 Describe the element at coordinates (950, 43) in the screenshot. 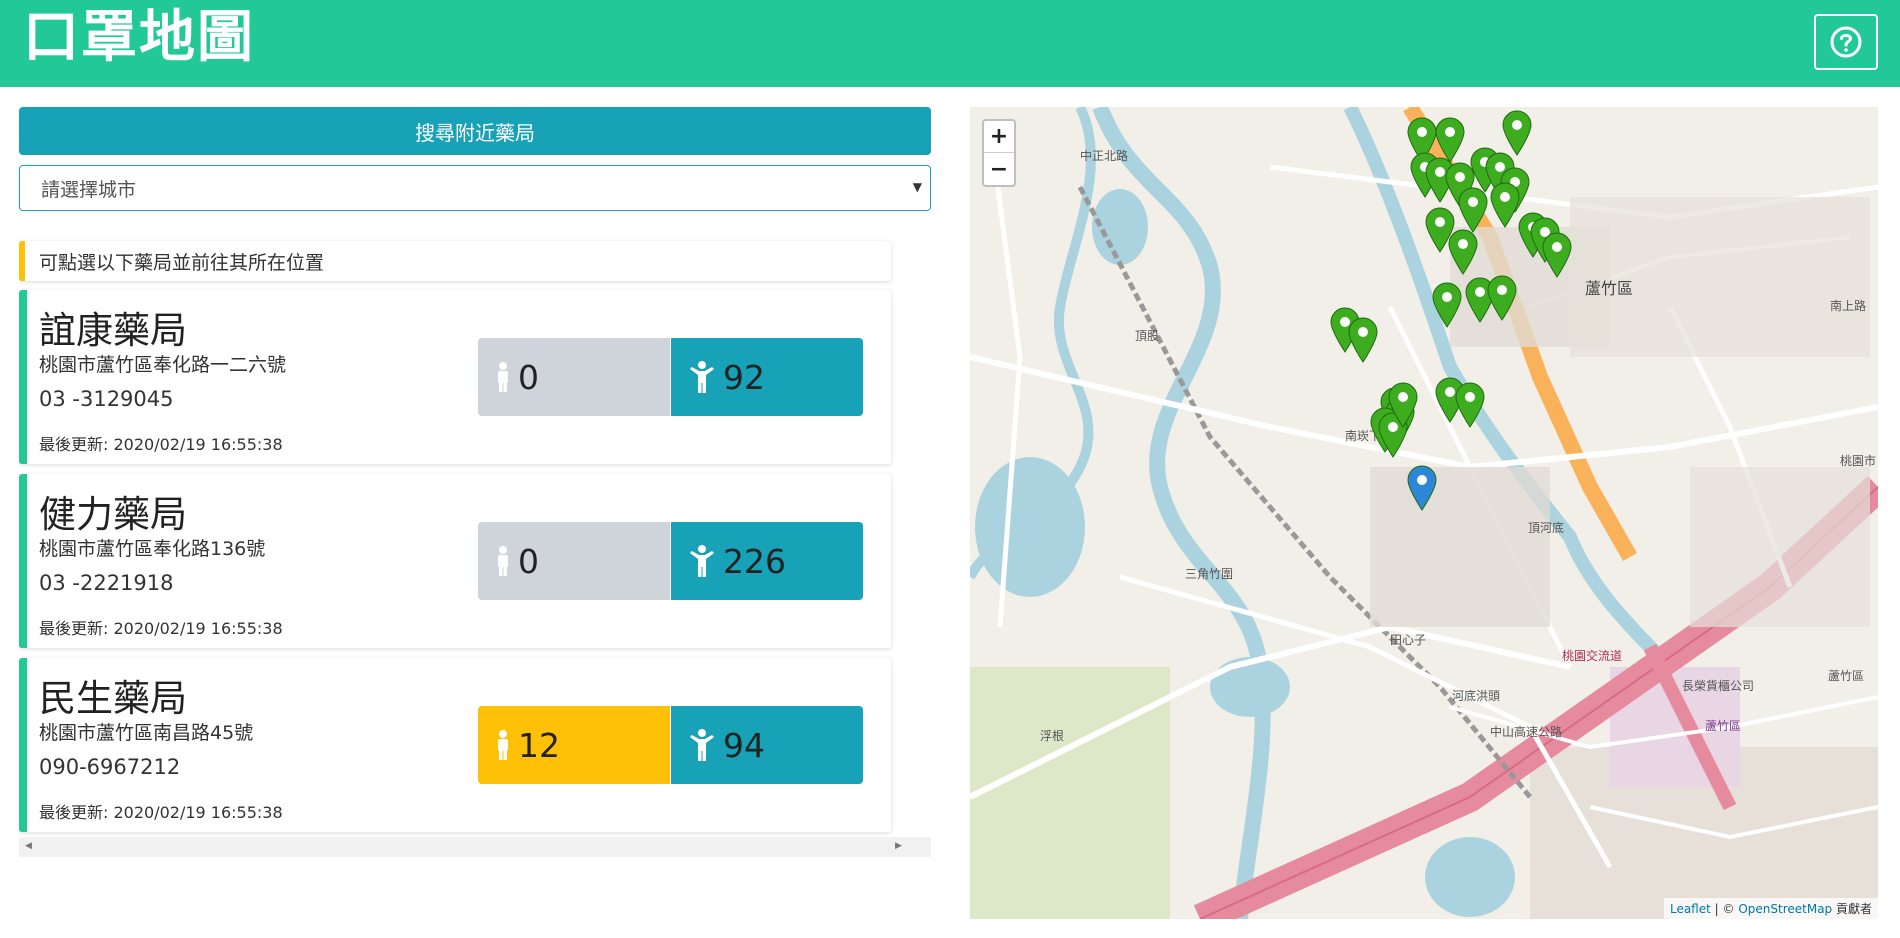

I see `app-header: 口罩地圖` at that location.